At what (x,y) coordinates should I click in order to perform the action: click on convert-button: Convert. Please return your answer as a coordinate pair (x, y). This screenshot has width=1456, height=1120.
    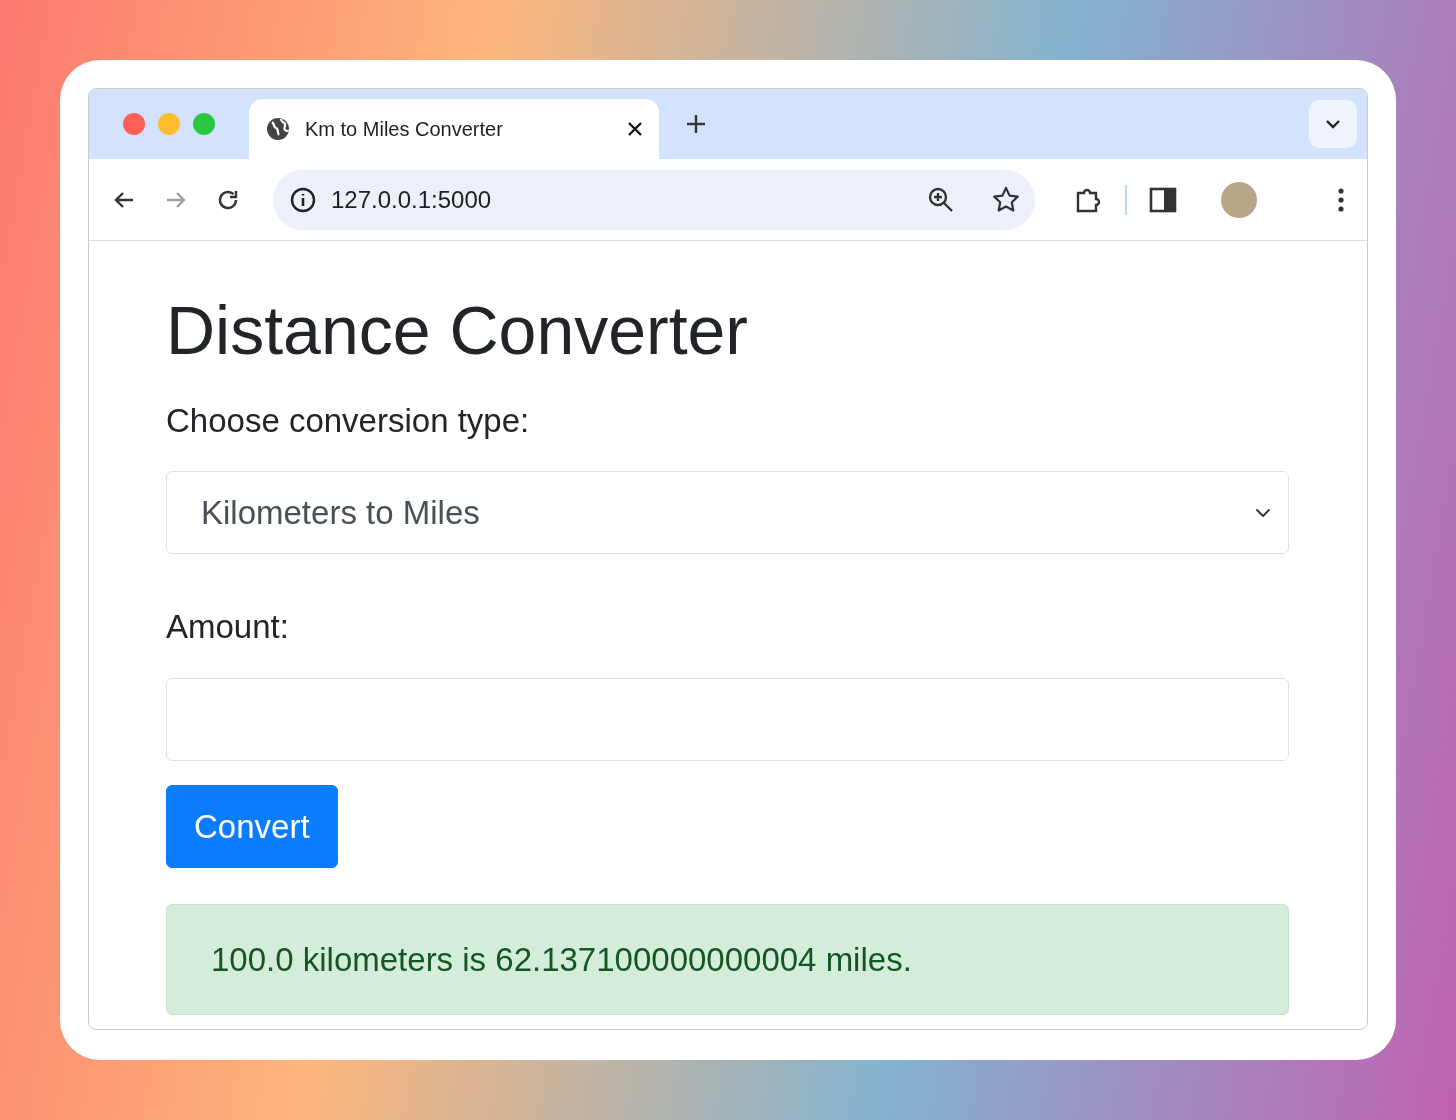
    Looking at the image, I should click on (252, 826).